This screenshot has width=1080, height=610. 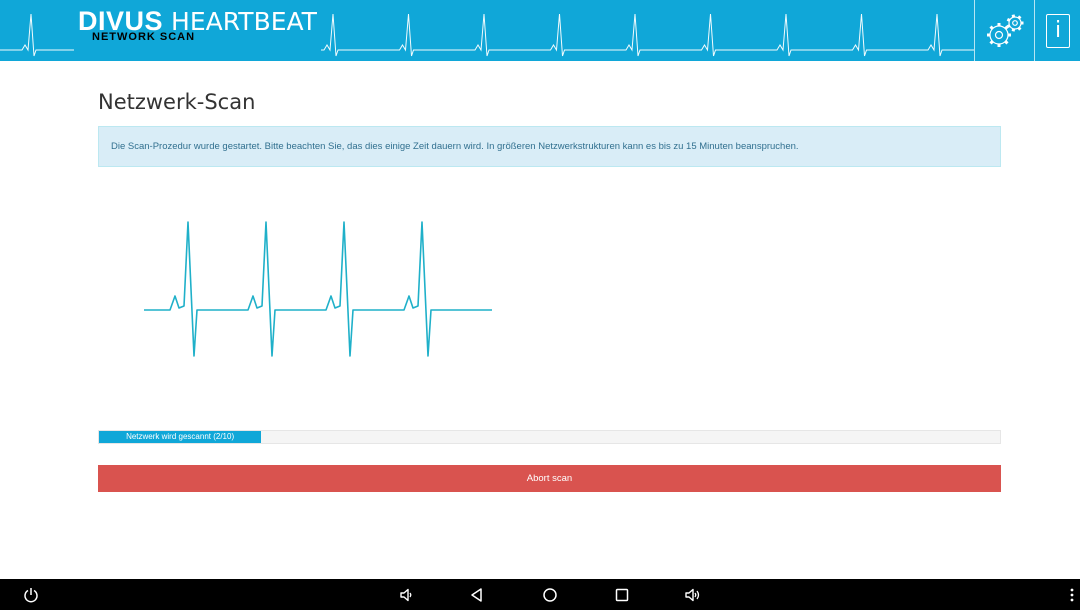 I want to click on power-button, so click(x=31, y=595).